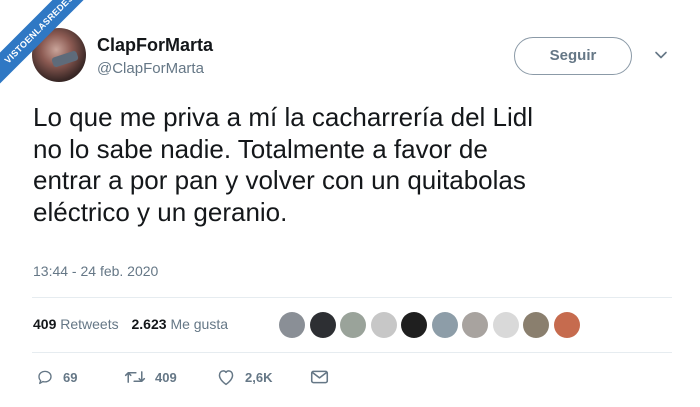 The height and width of the screenshot is (407, 700). What do you see at coordinates (352, 297) in the screenshot?
I see `divider-top` at bounding box center [352, 297].